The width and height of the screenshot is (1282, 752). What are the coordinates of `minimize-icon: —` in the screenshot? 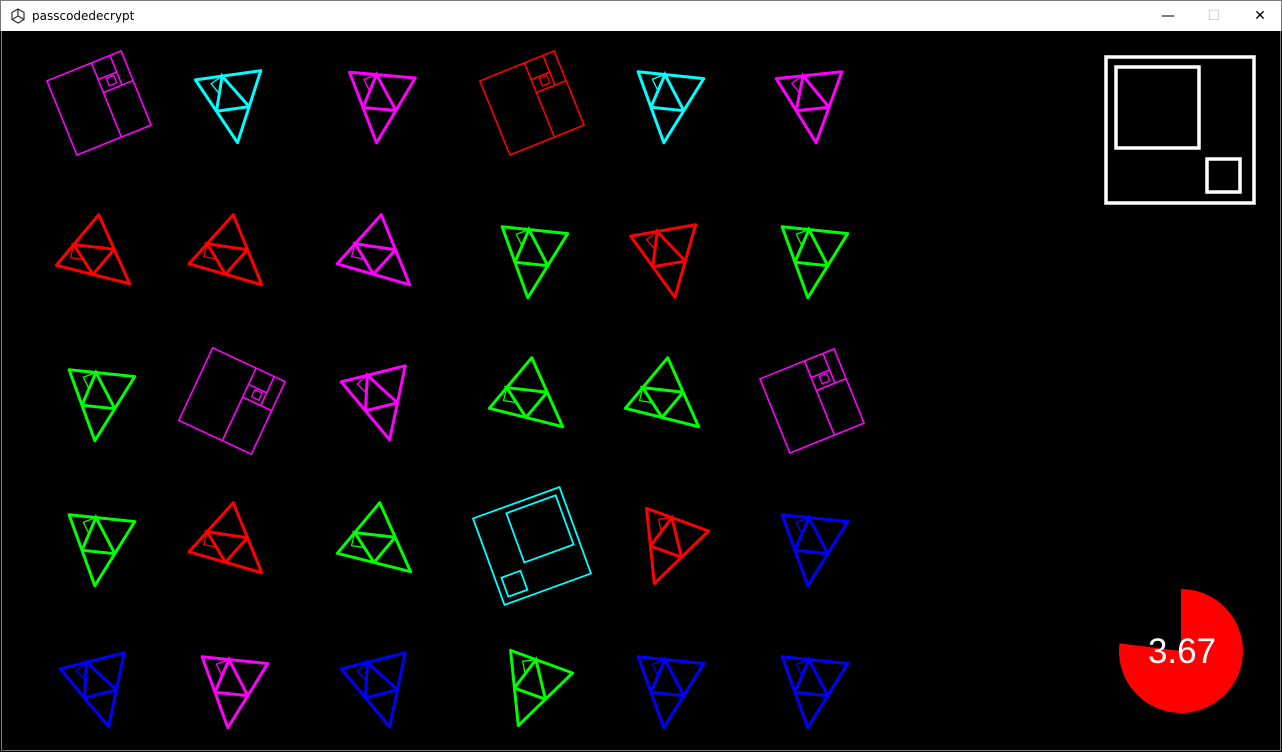 It's located at (1168, 16).